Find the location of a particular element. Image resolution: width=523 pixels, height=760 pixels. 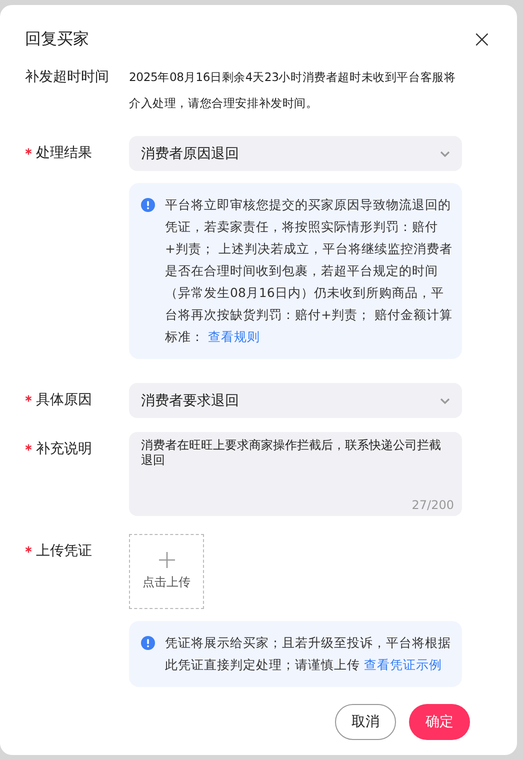

cancel-button: 取消 is located at coordinates (365, 722).